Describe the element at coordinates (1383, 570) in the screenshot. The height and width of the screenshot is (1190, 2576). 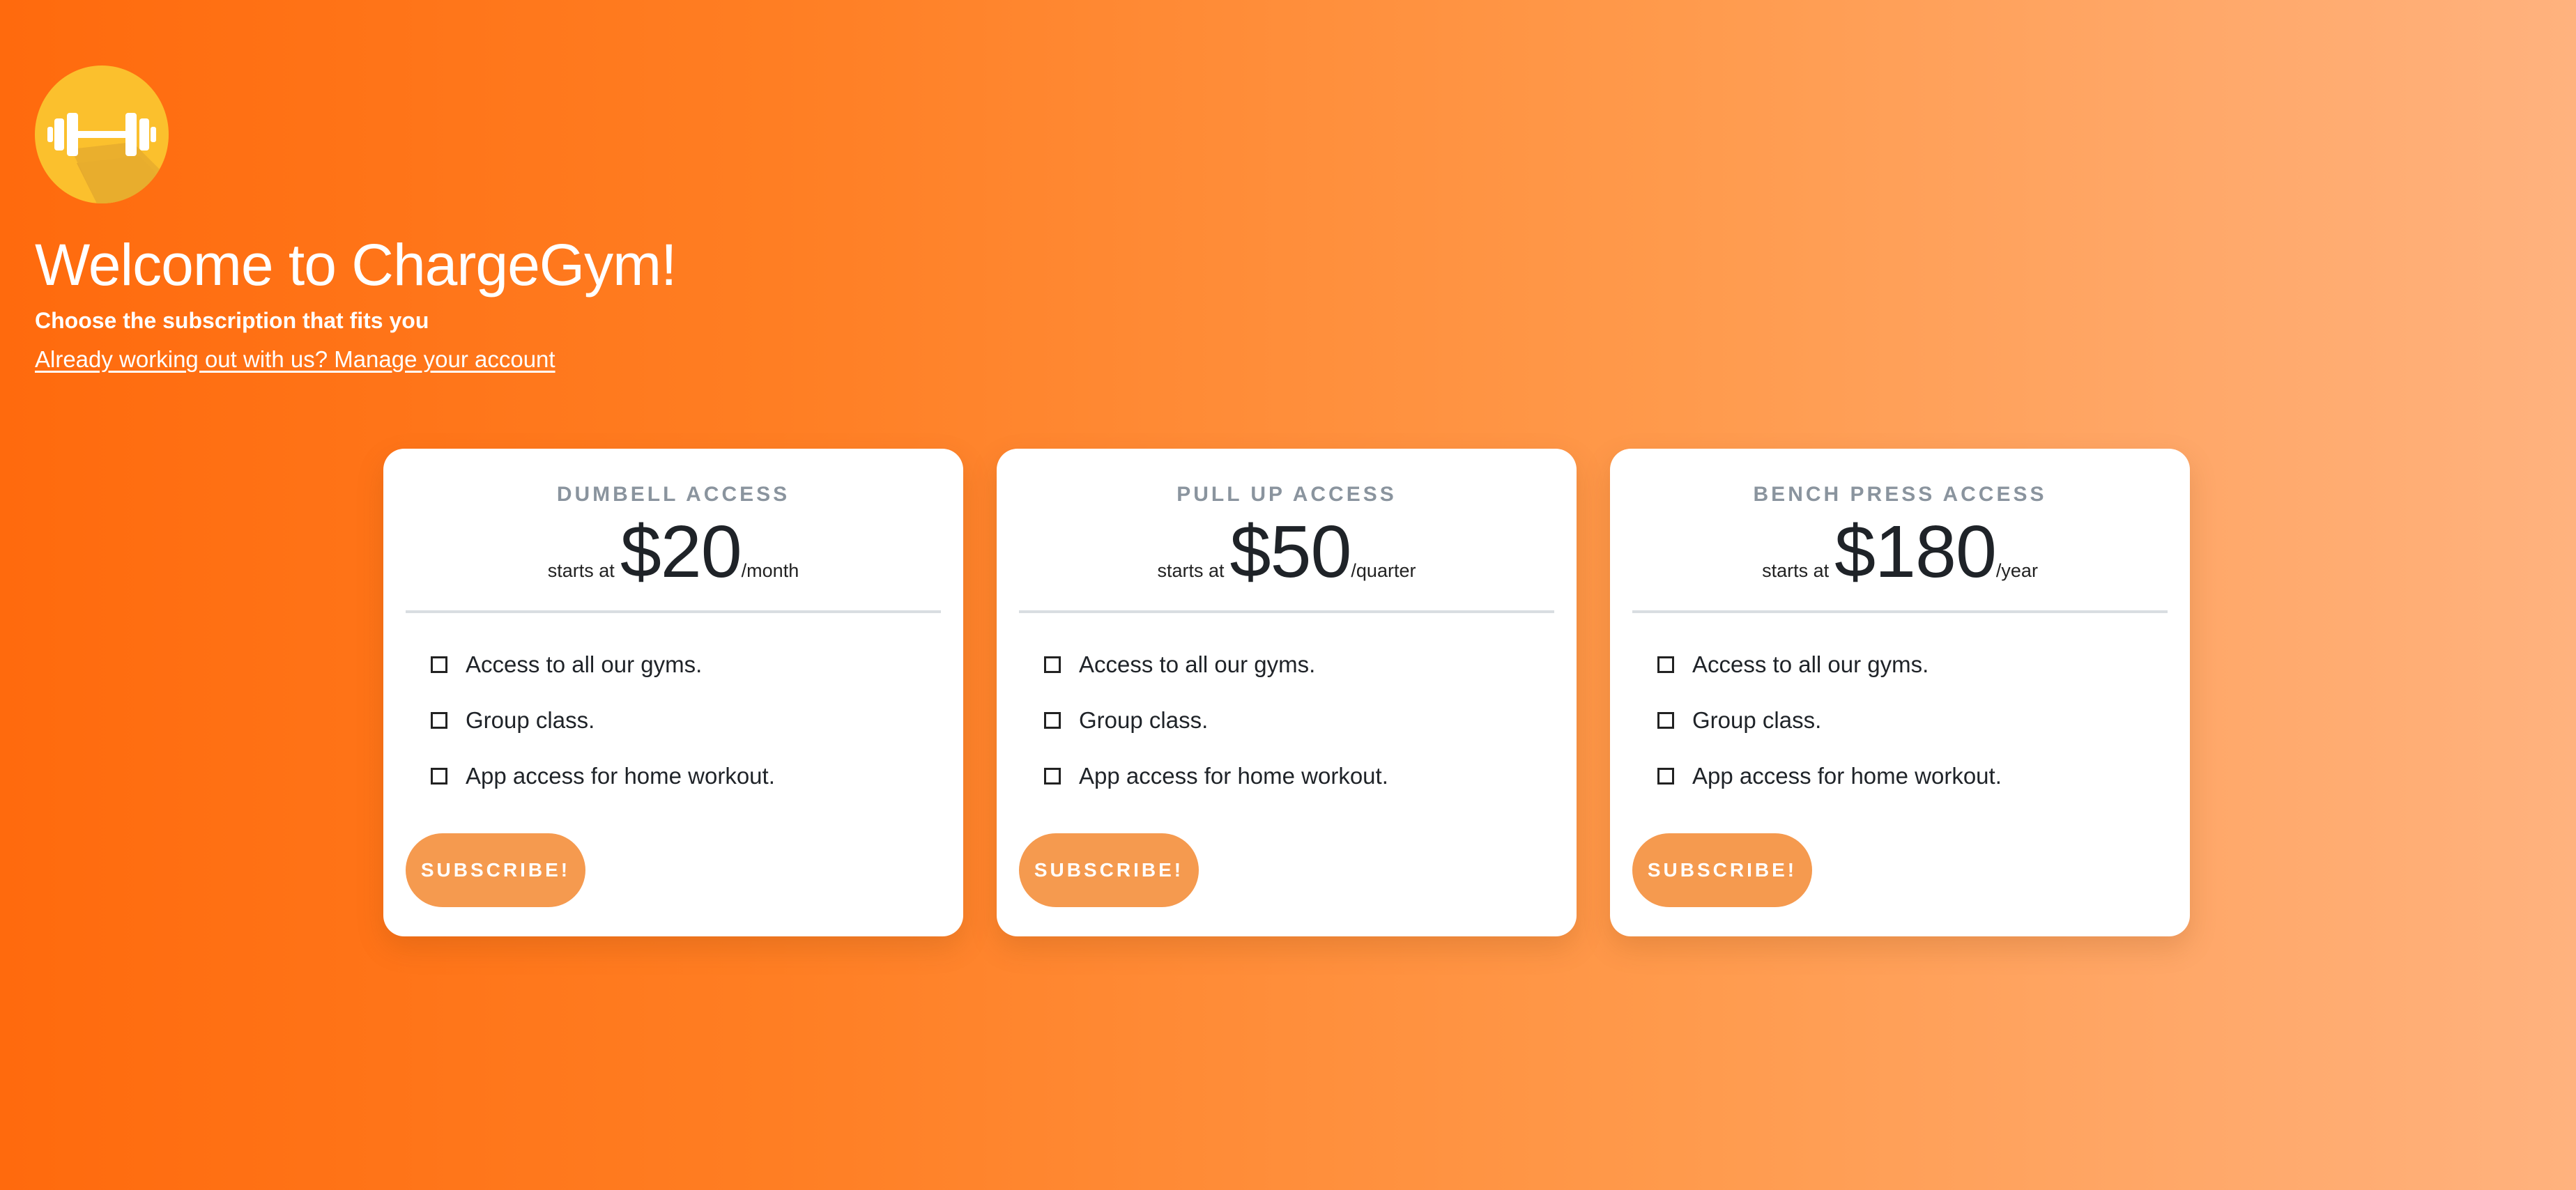
I see `price-period: /quarter` at that location.